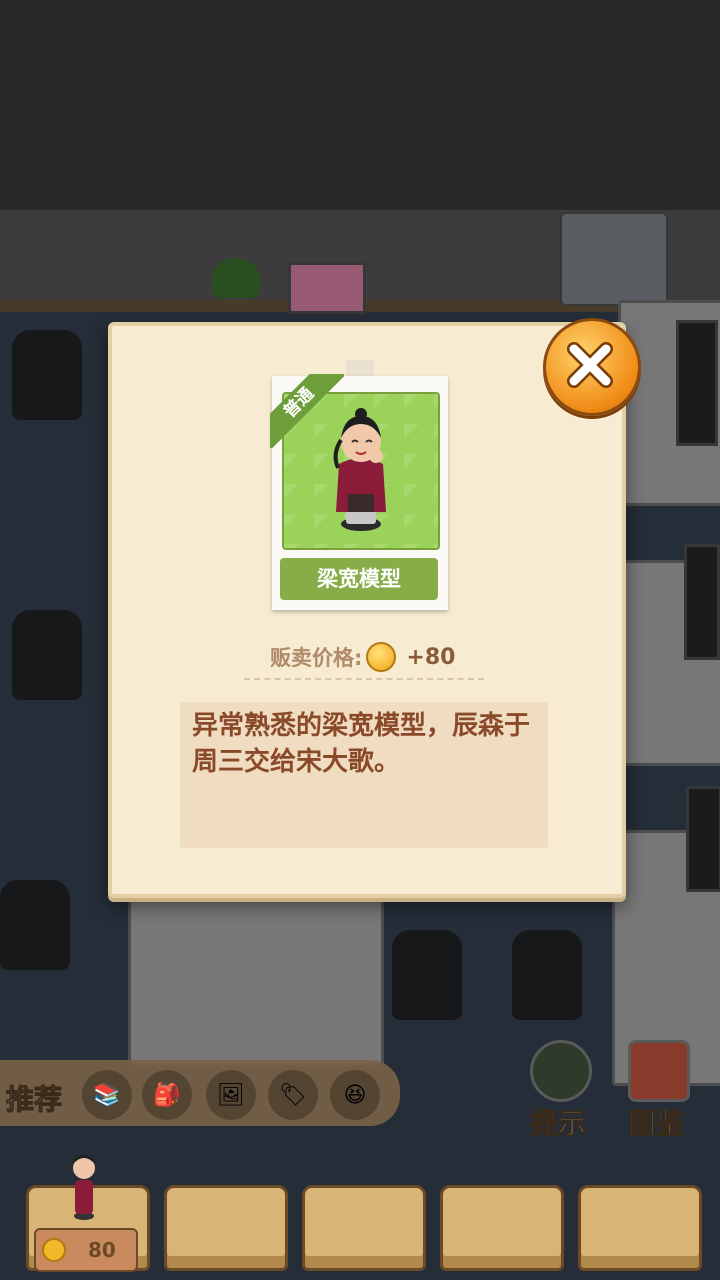  I want to click on item-description: 异常熟悉的梁宽模型，辰森于周三交给宋大歌。, so click(361, 744).